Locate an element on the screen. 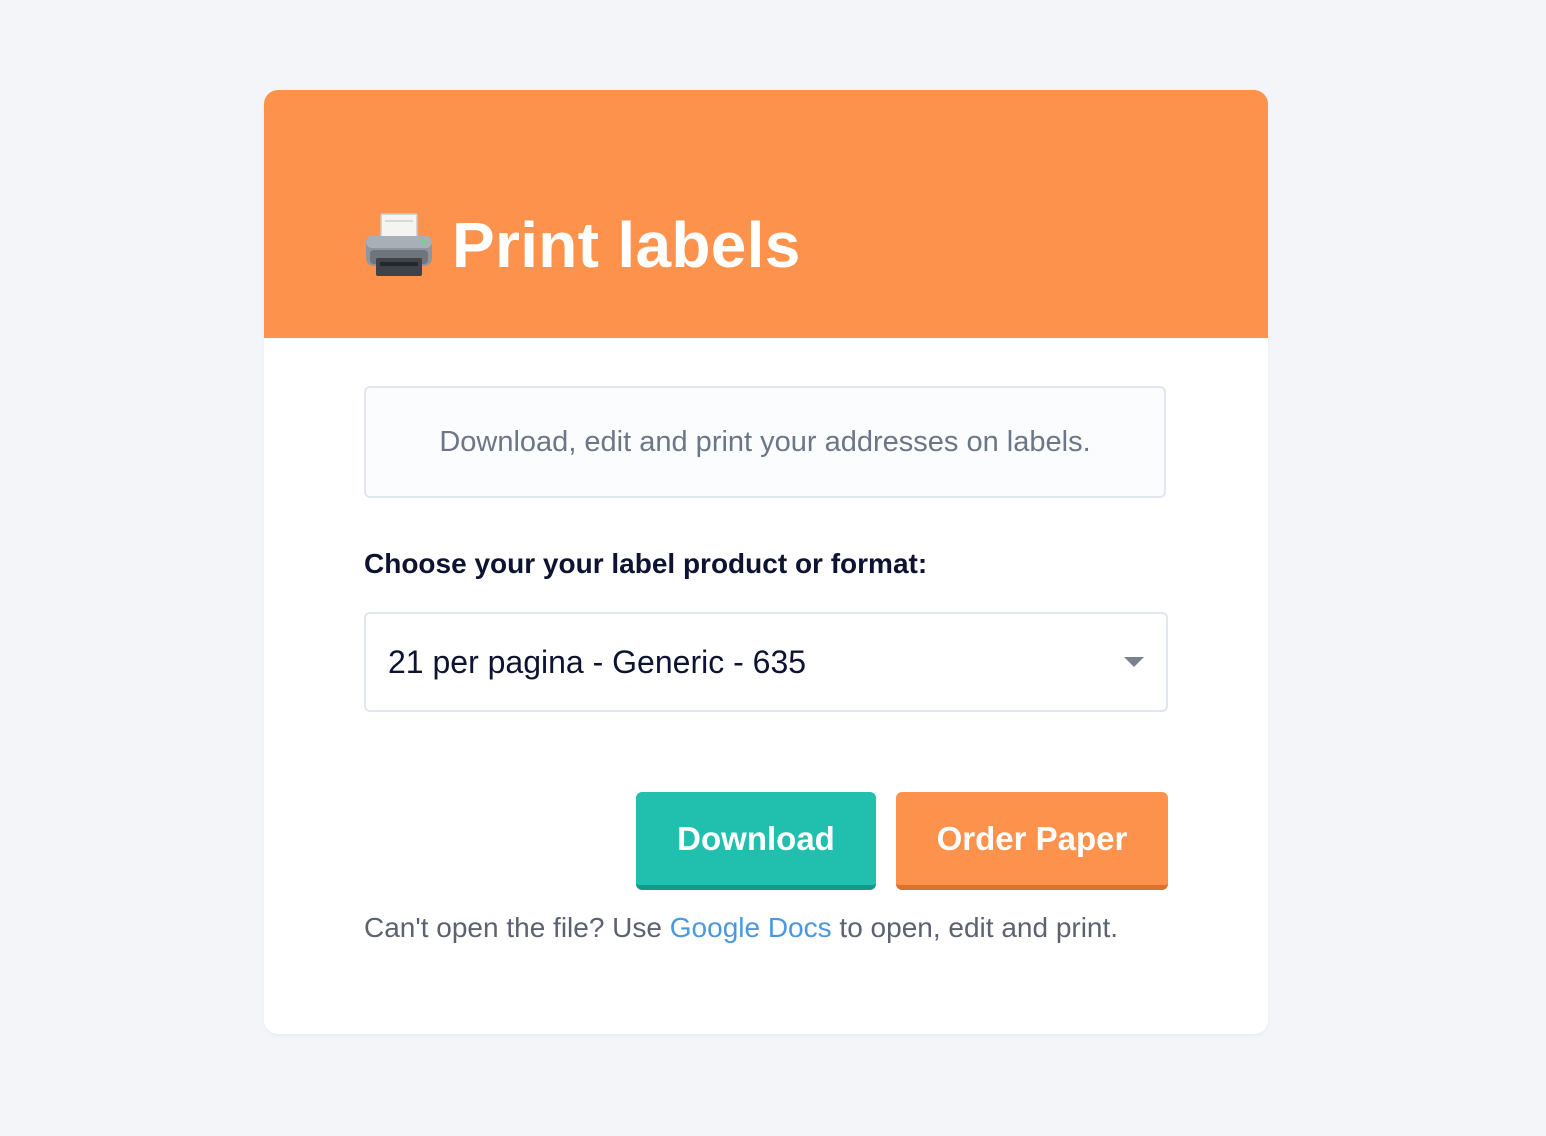  card-header: Print labels is located at coordinates (766, 214).